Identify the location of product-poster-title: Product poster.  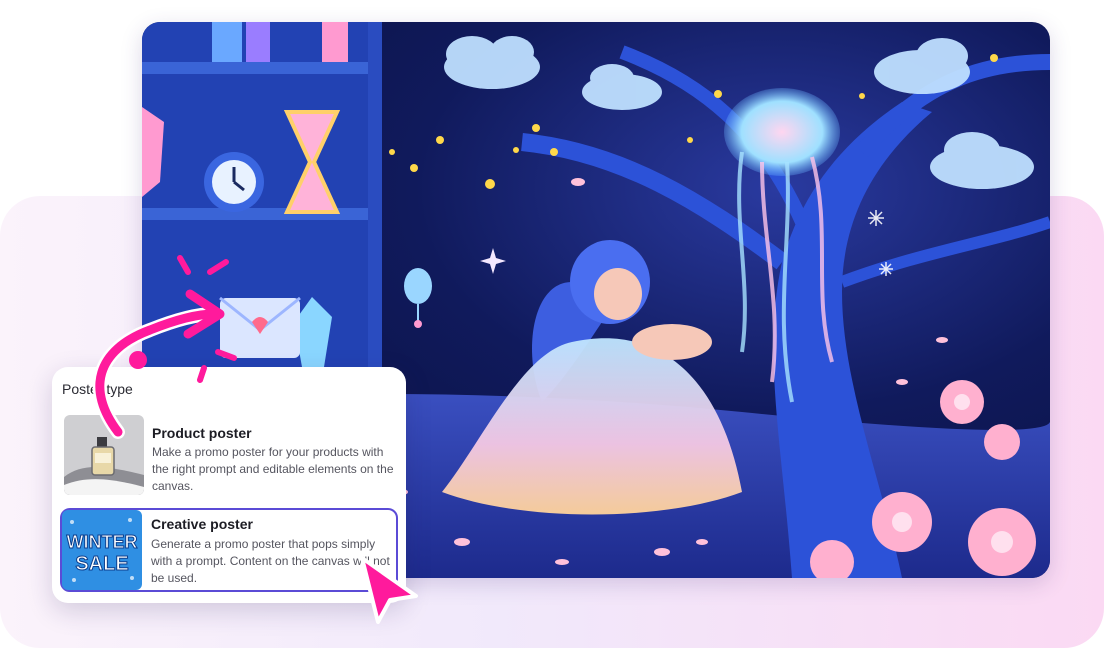
(202, 433).